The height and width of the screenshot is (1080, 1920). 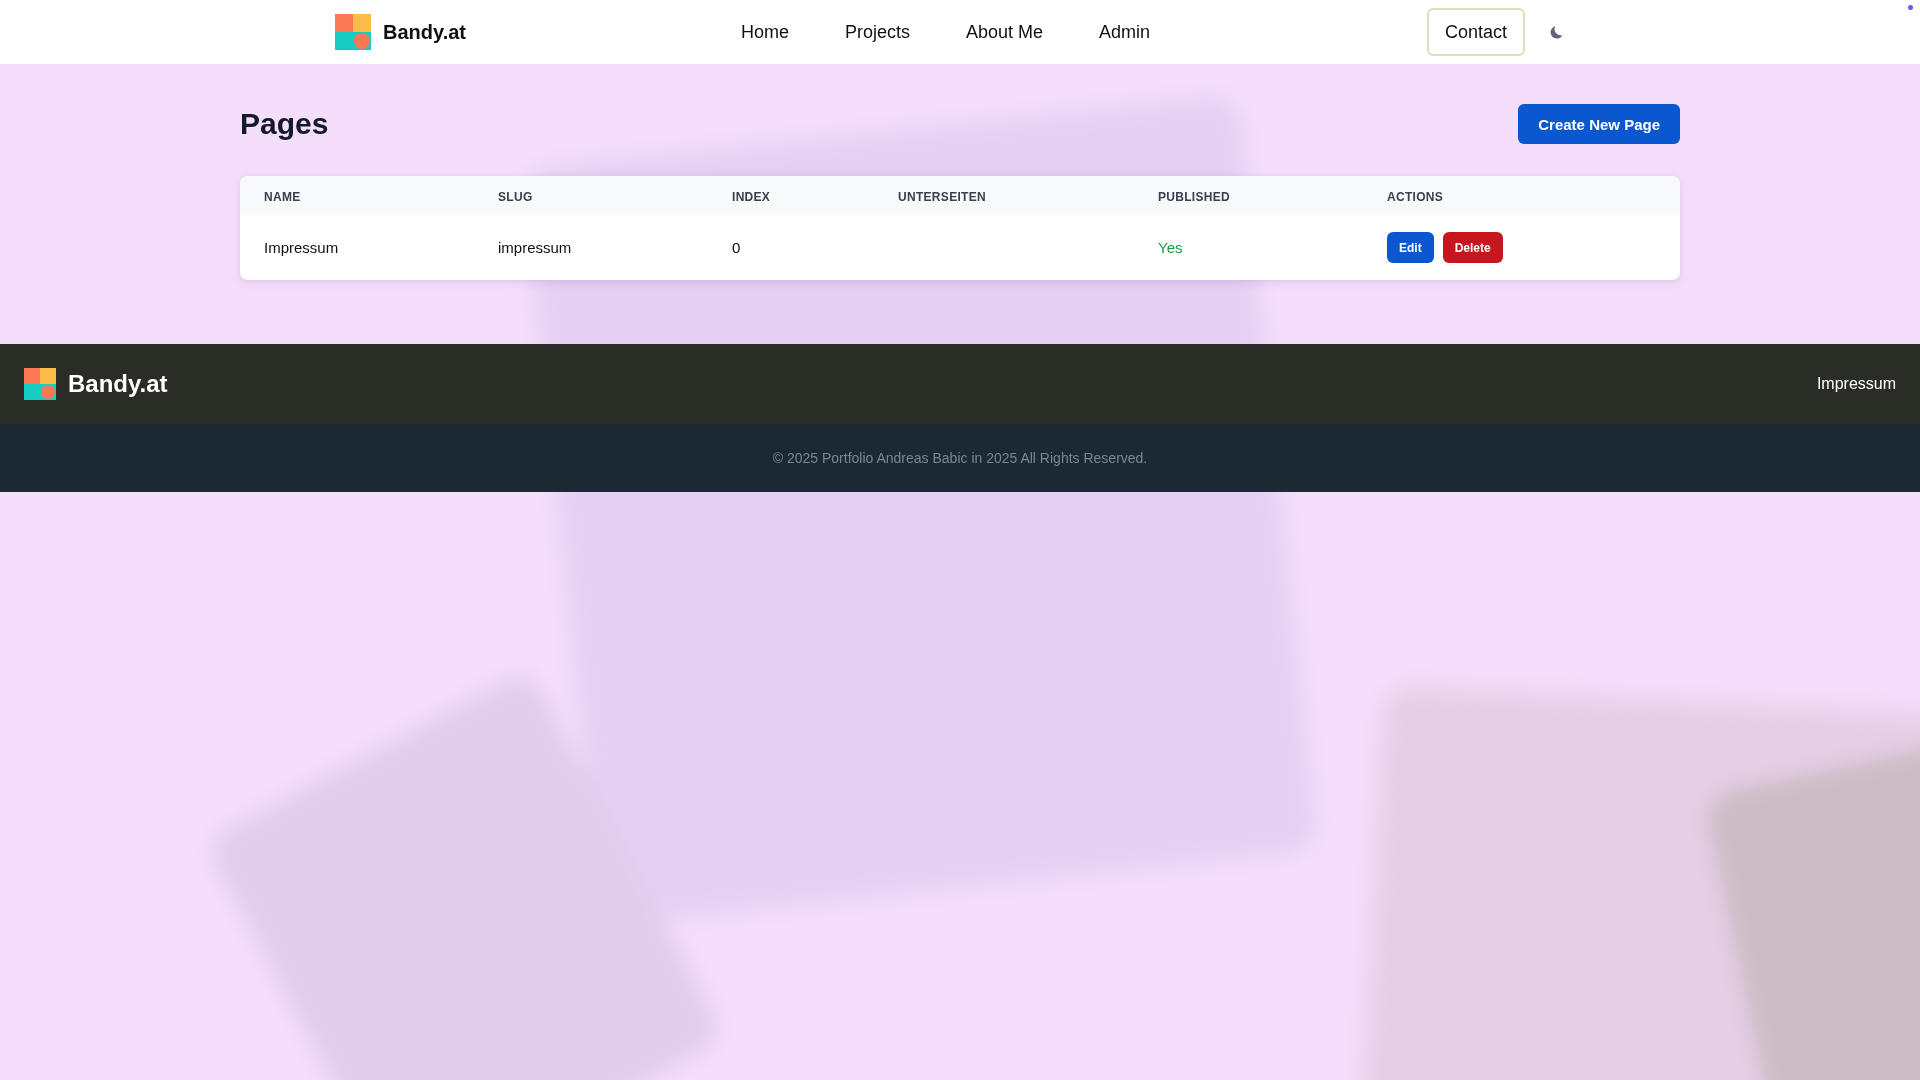 What do you see at coordinates (1910, 7) in the screenshot?
I see `status-dot` at bounding box center [1910, 7].